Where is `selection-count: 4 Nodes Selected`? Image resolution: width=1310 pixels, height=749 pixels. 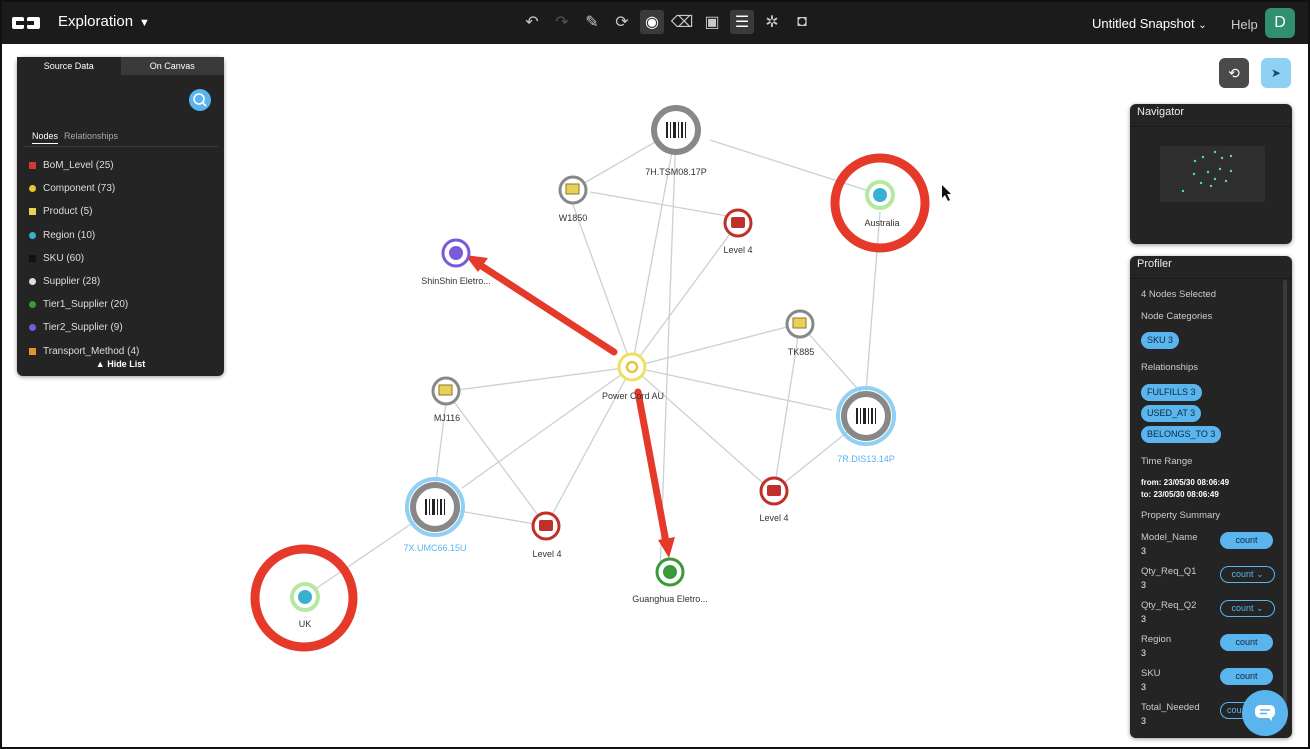 selection-count: 4 Nodes Selected is located at coordinates (1178, 294).